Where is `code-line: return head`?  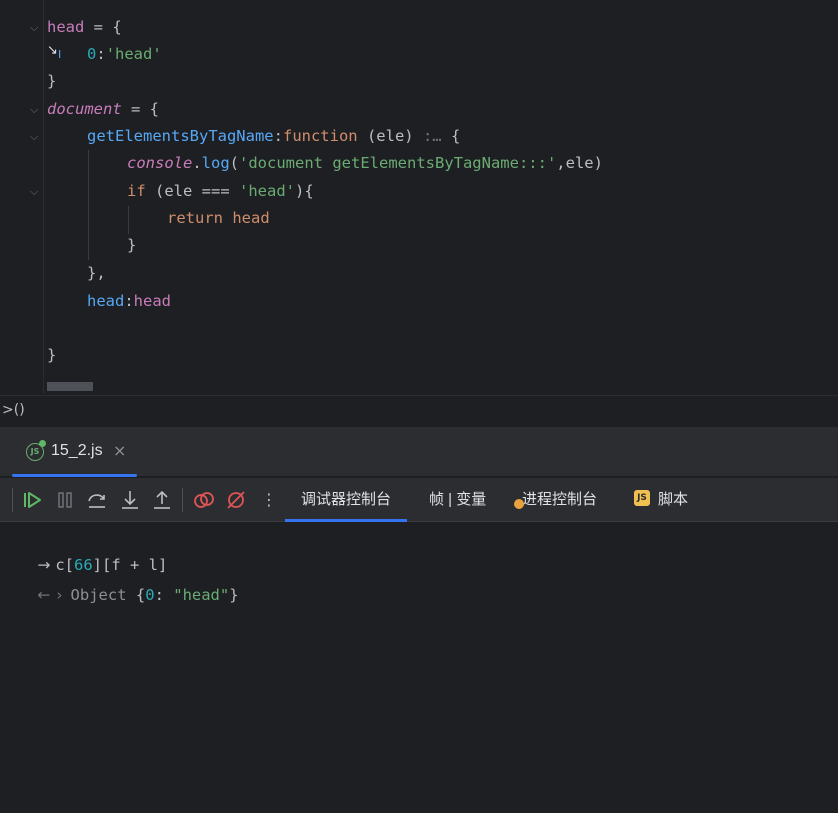 code-line: return head is located at coordinates (218, 218).